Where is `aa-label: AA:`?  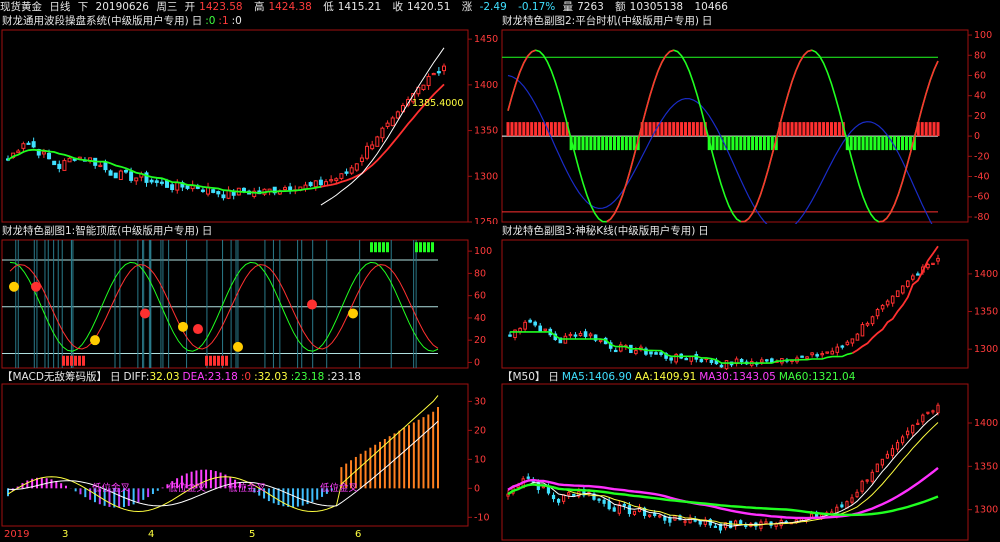 aa-label: AA: is located at coordinates (643, 377).